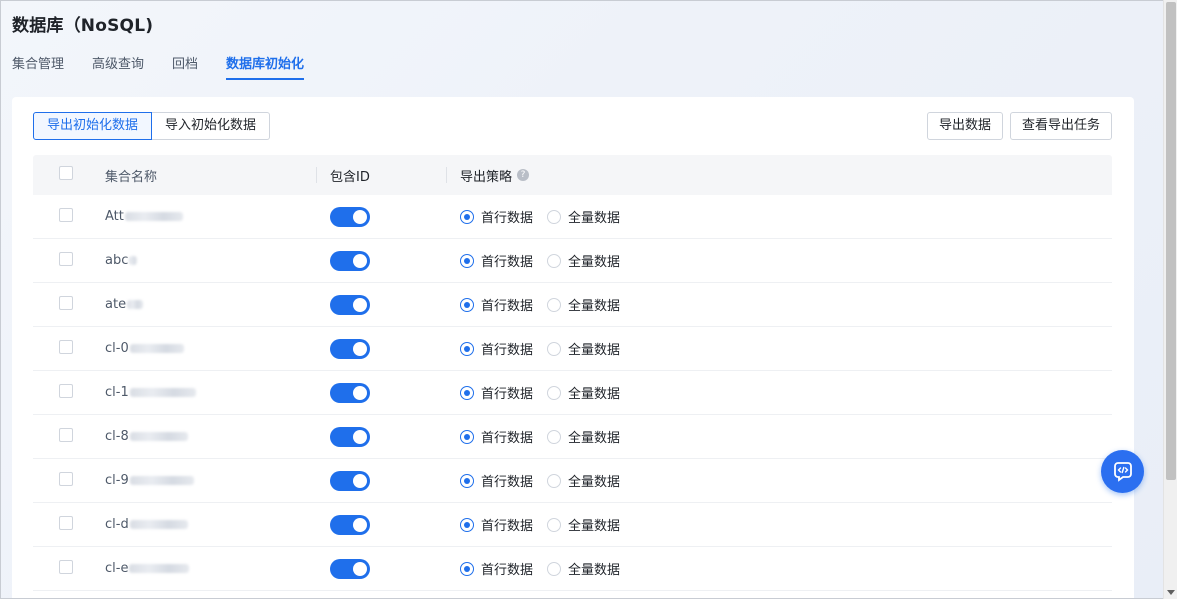 The height and width of the screenshot is (599, 1177). What do you see at coordinates (185, 66) in the screenshot?
I see `tab-rollback: 回档` at bounding box center [185, 66].